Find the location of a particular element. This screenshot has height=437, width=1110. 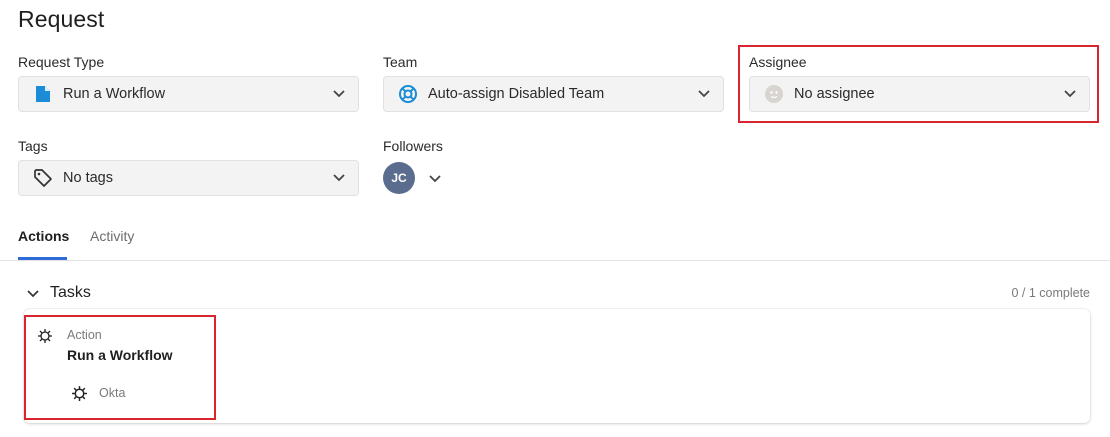

page-title: Request is located at coordinates (61, 19).